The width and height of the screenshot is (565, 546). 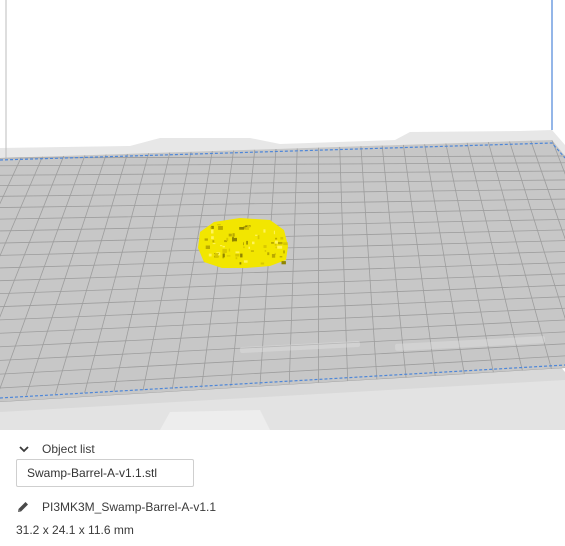 I want to click on object-list-label: Object list, so click(x=68, y=449).